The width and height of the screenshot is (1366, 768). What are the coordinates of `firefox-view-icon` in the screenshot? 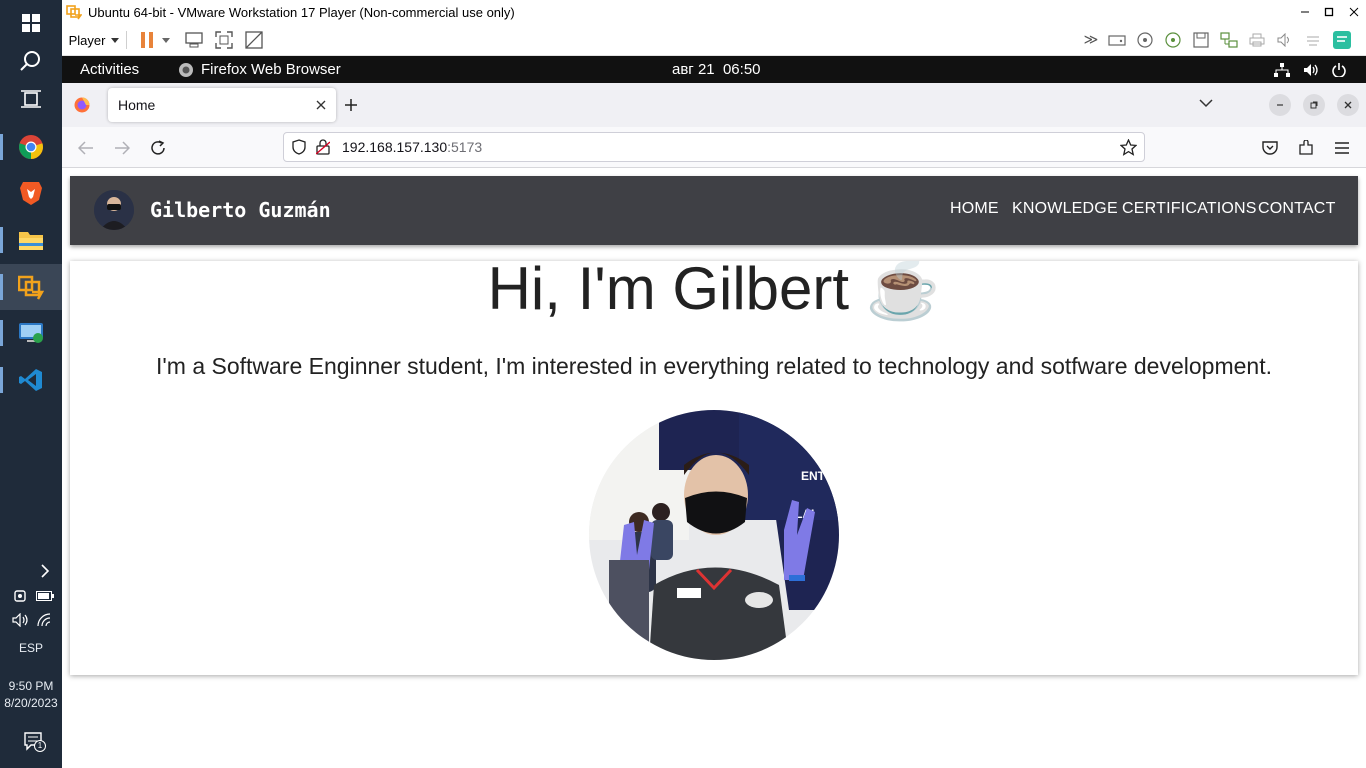 It's located at (82, 105).